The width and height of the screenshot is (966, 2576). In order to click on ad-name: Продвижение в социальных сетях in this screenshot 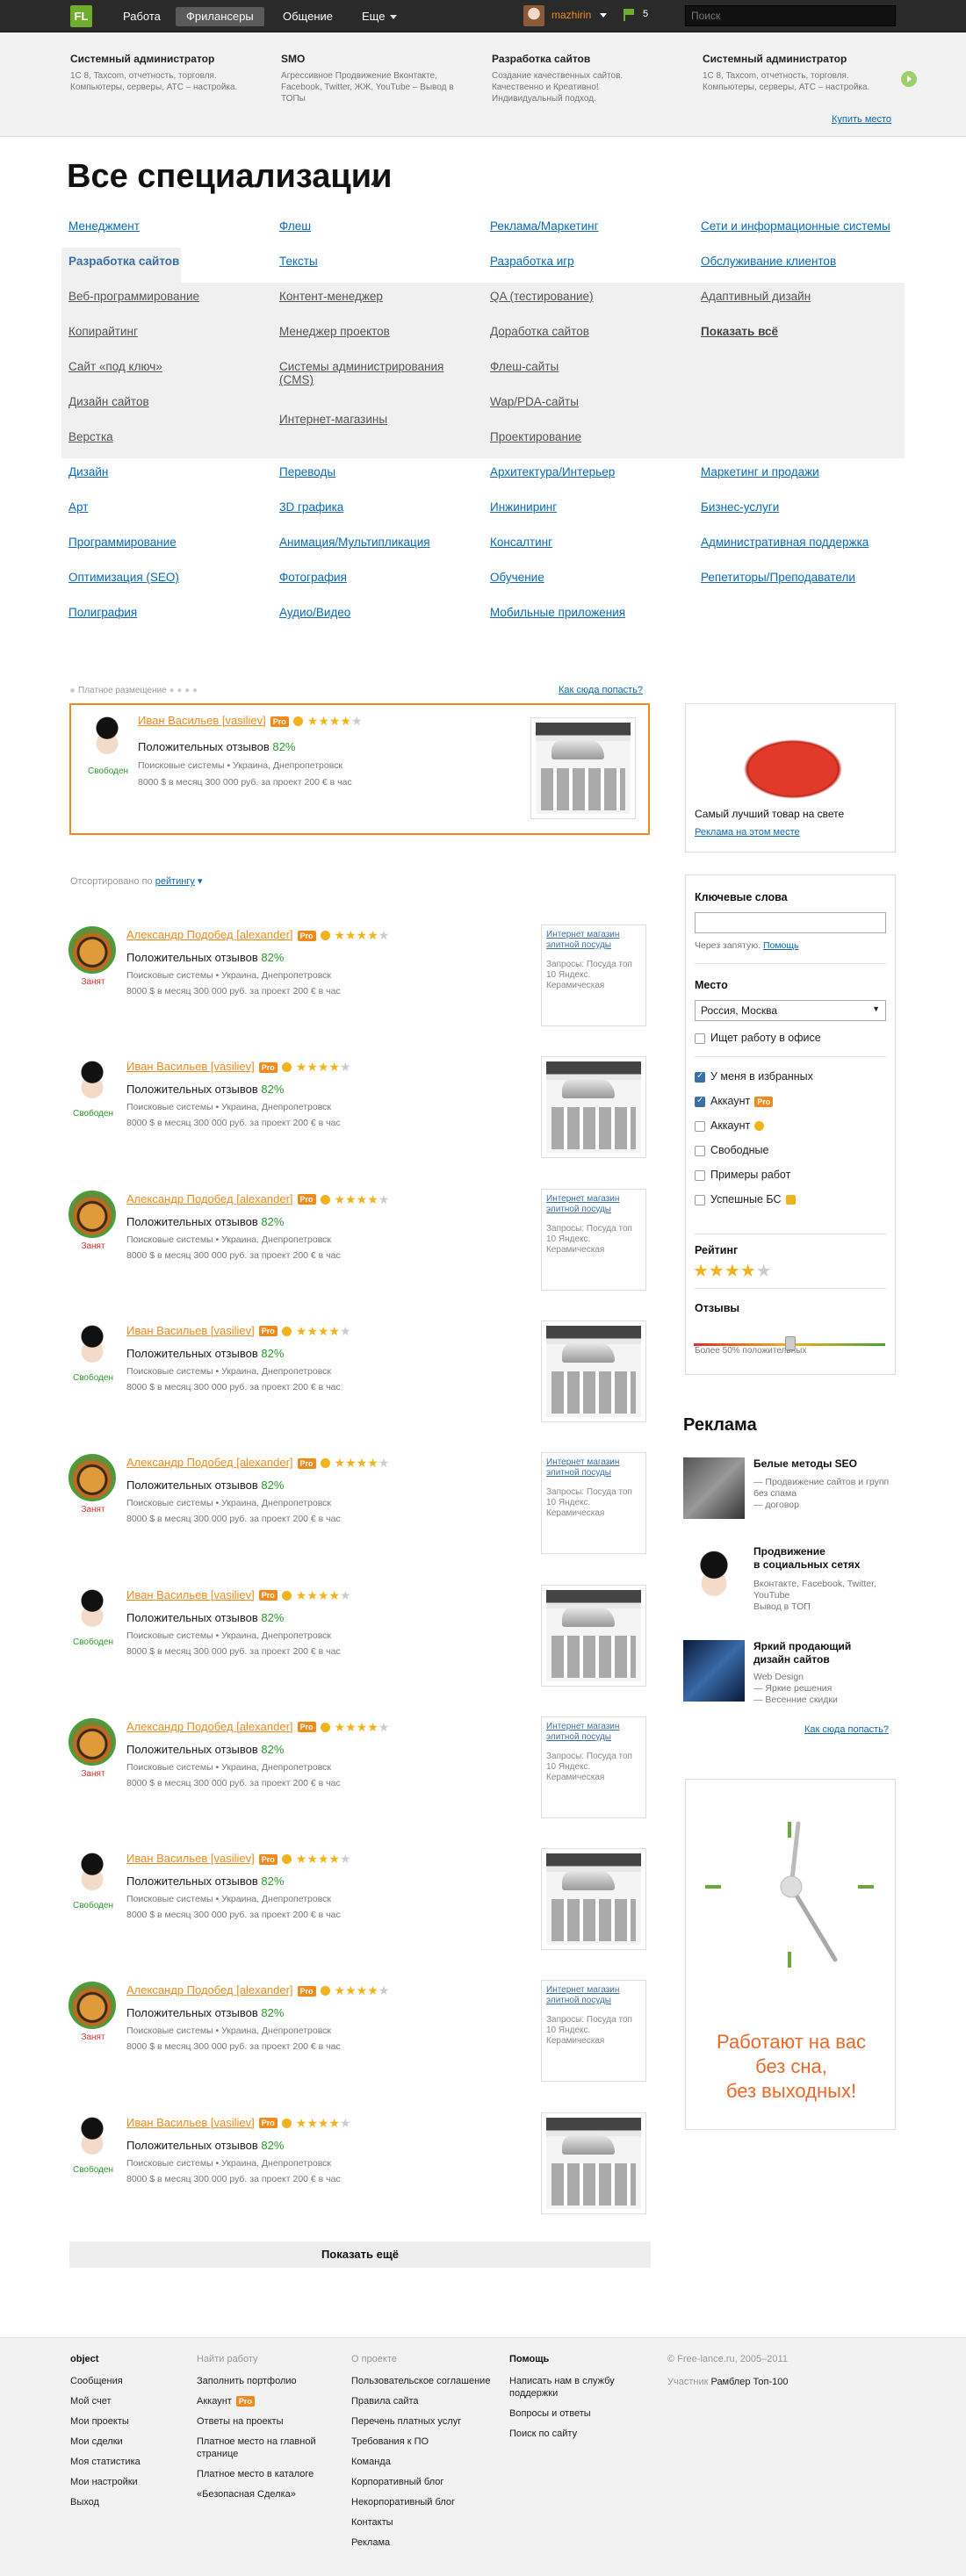, I will do `click(806, 1558)`.